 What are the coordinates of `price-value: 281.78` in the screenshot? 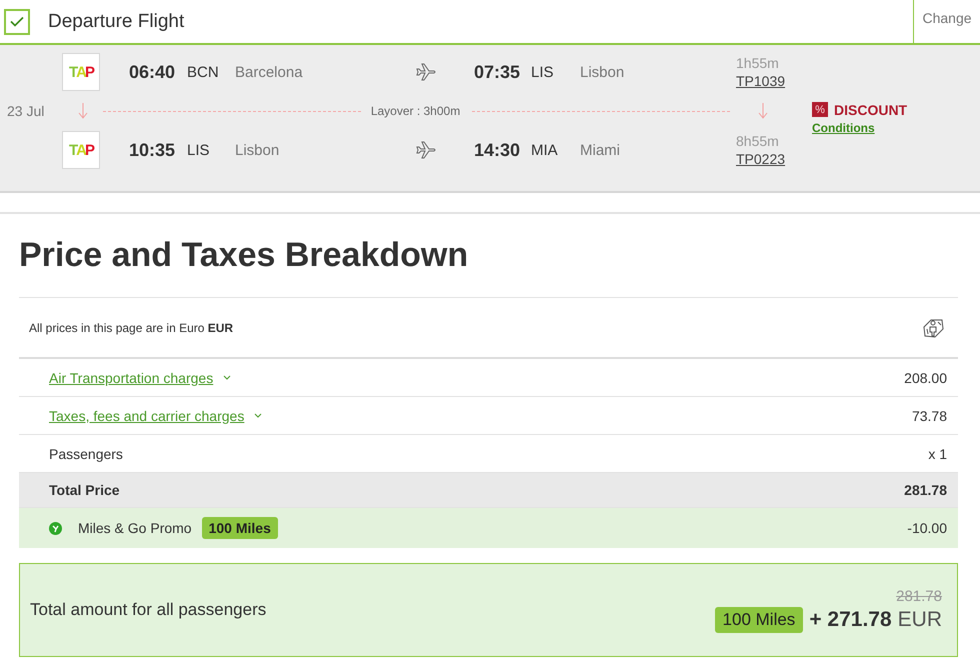 It's located at (925, 490).